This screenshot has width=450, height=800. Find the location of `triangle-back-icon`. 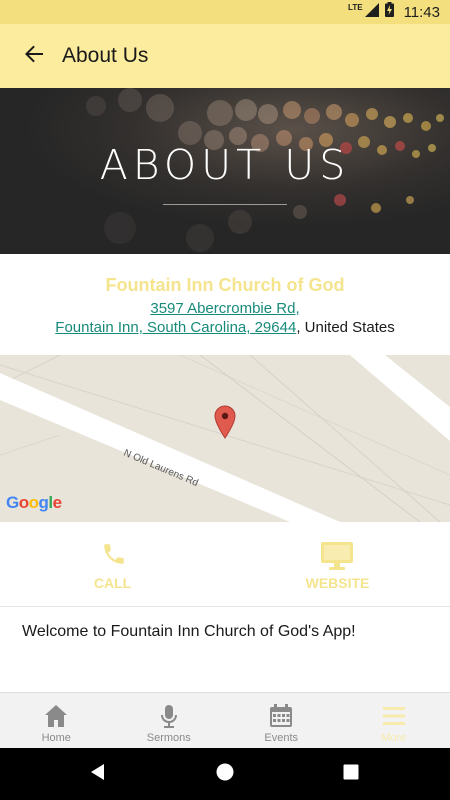

triangle-back-icon is located at coordinates (98, 774).